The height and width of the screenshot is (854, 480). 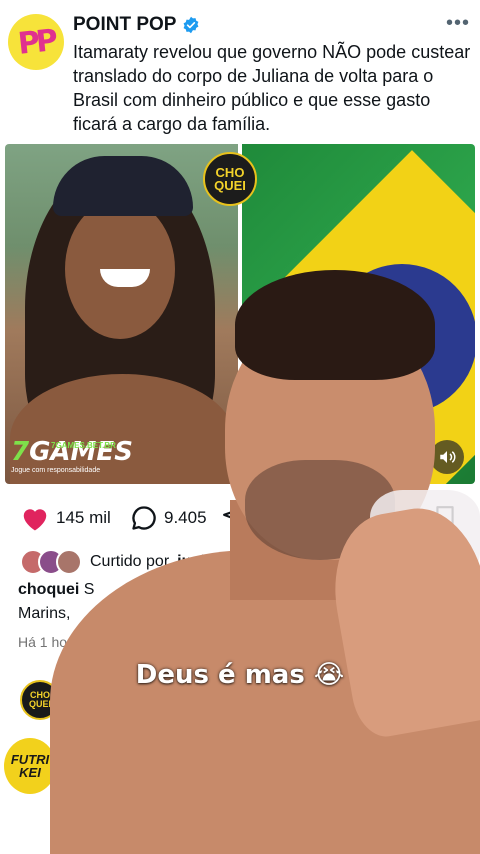 What do you see at coordinates (230, 179) in the screenshot?
I see `choquei-watermark: CHO QUEI` at bounding box center [230, 179].